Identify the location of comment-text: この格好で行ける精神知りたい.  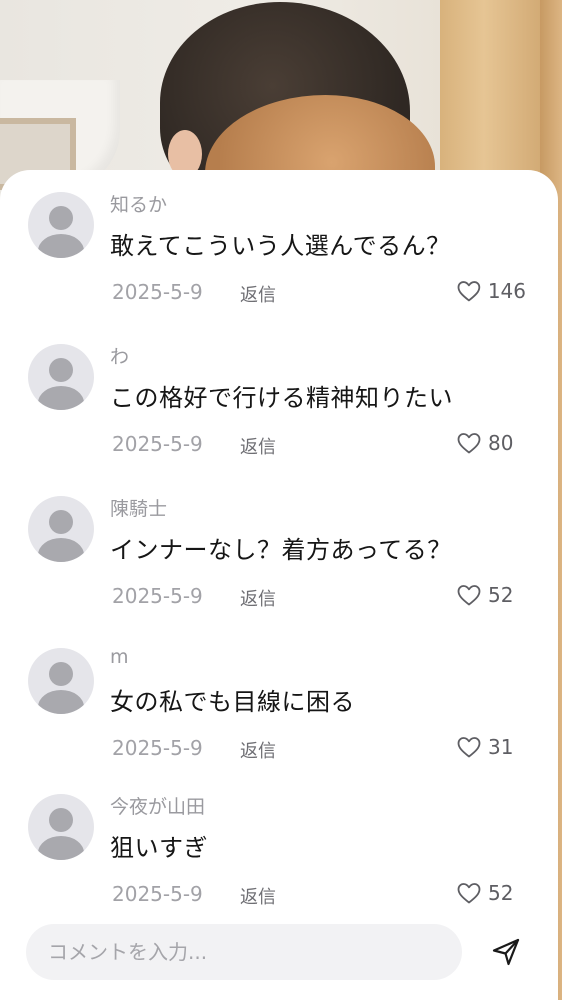
(281, 398).